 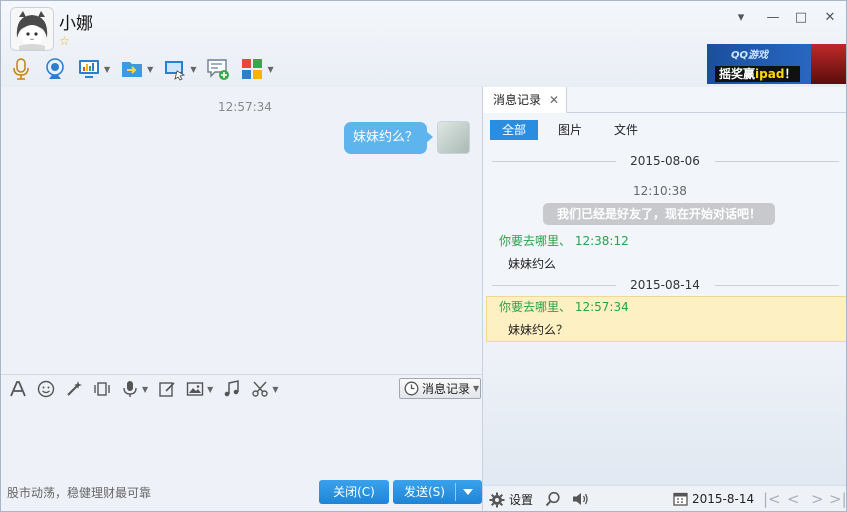 What do you see at coordinates (252, 69) in the screenshot?
I see `apps-grid-icon` at bounding box center [252, 69].